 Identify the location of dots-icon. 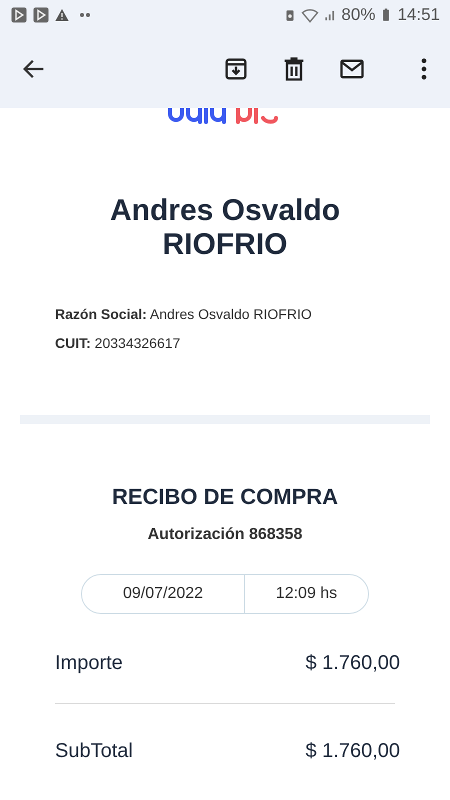
(85, 15).